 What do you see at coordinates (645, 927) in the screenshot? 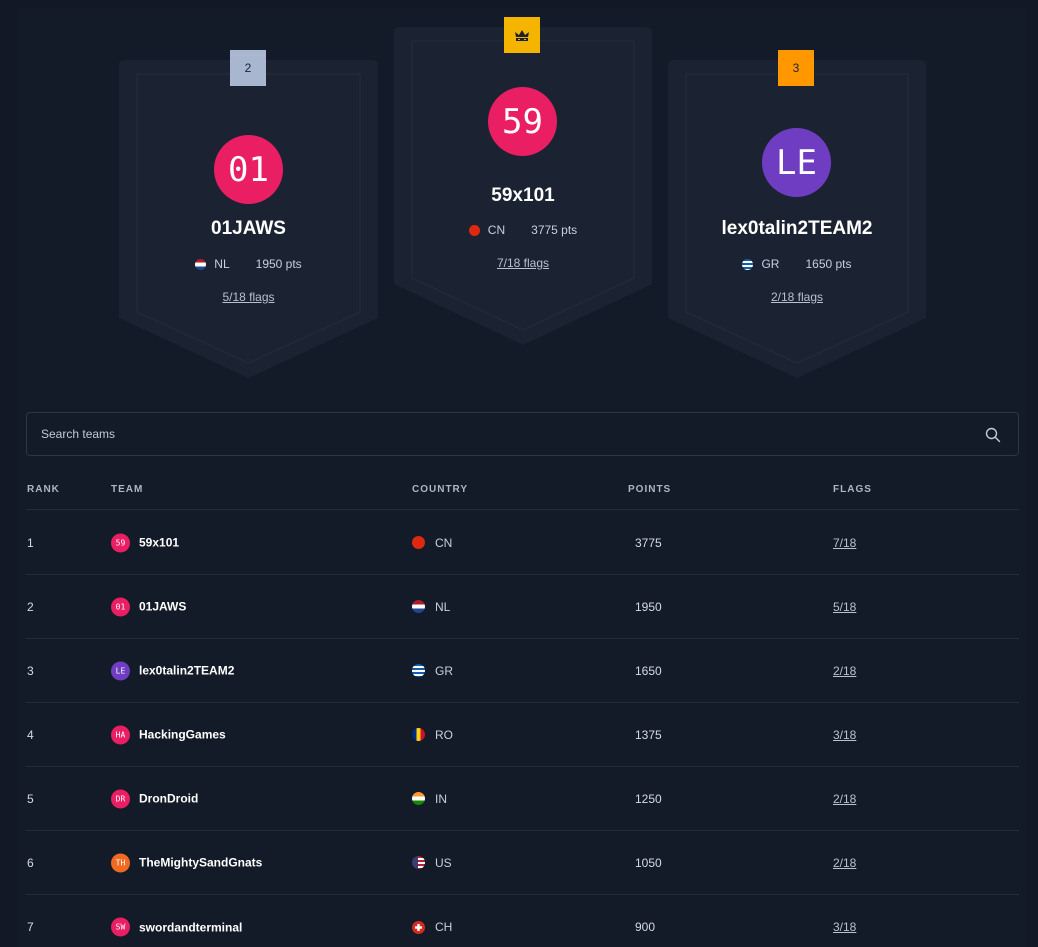
I see `row-points: 900` at bounding box center [645, 927].